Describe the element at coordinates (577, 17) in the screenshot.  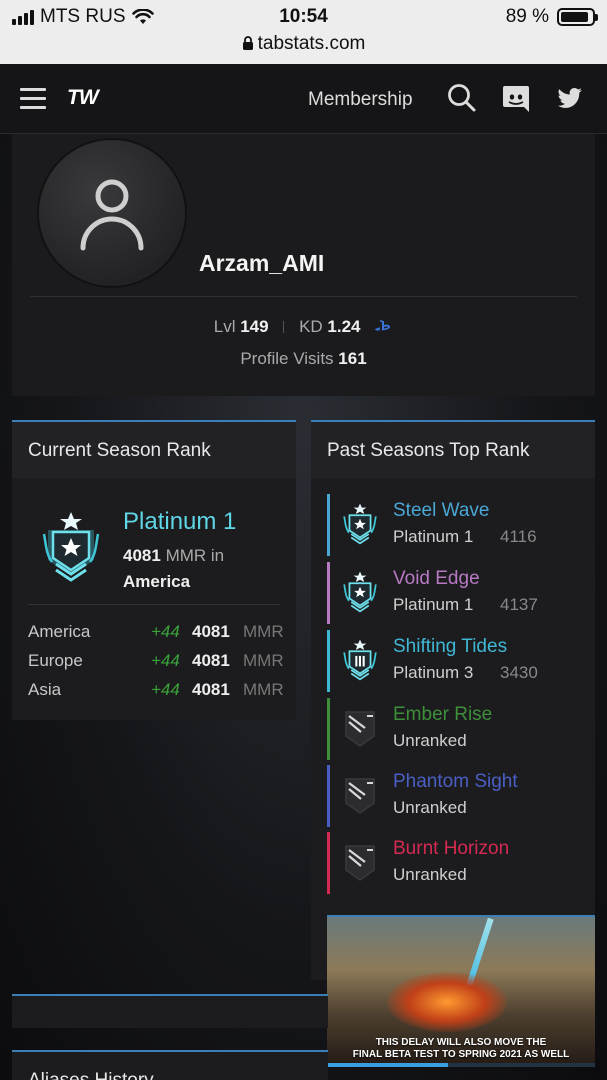
I see `battery-icon` at that location.